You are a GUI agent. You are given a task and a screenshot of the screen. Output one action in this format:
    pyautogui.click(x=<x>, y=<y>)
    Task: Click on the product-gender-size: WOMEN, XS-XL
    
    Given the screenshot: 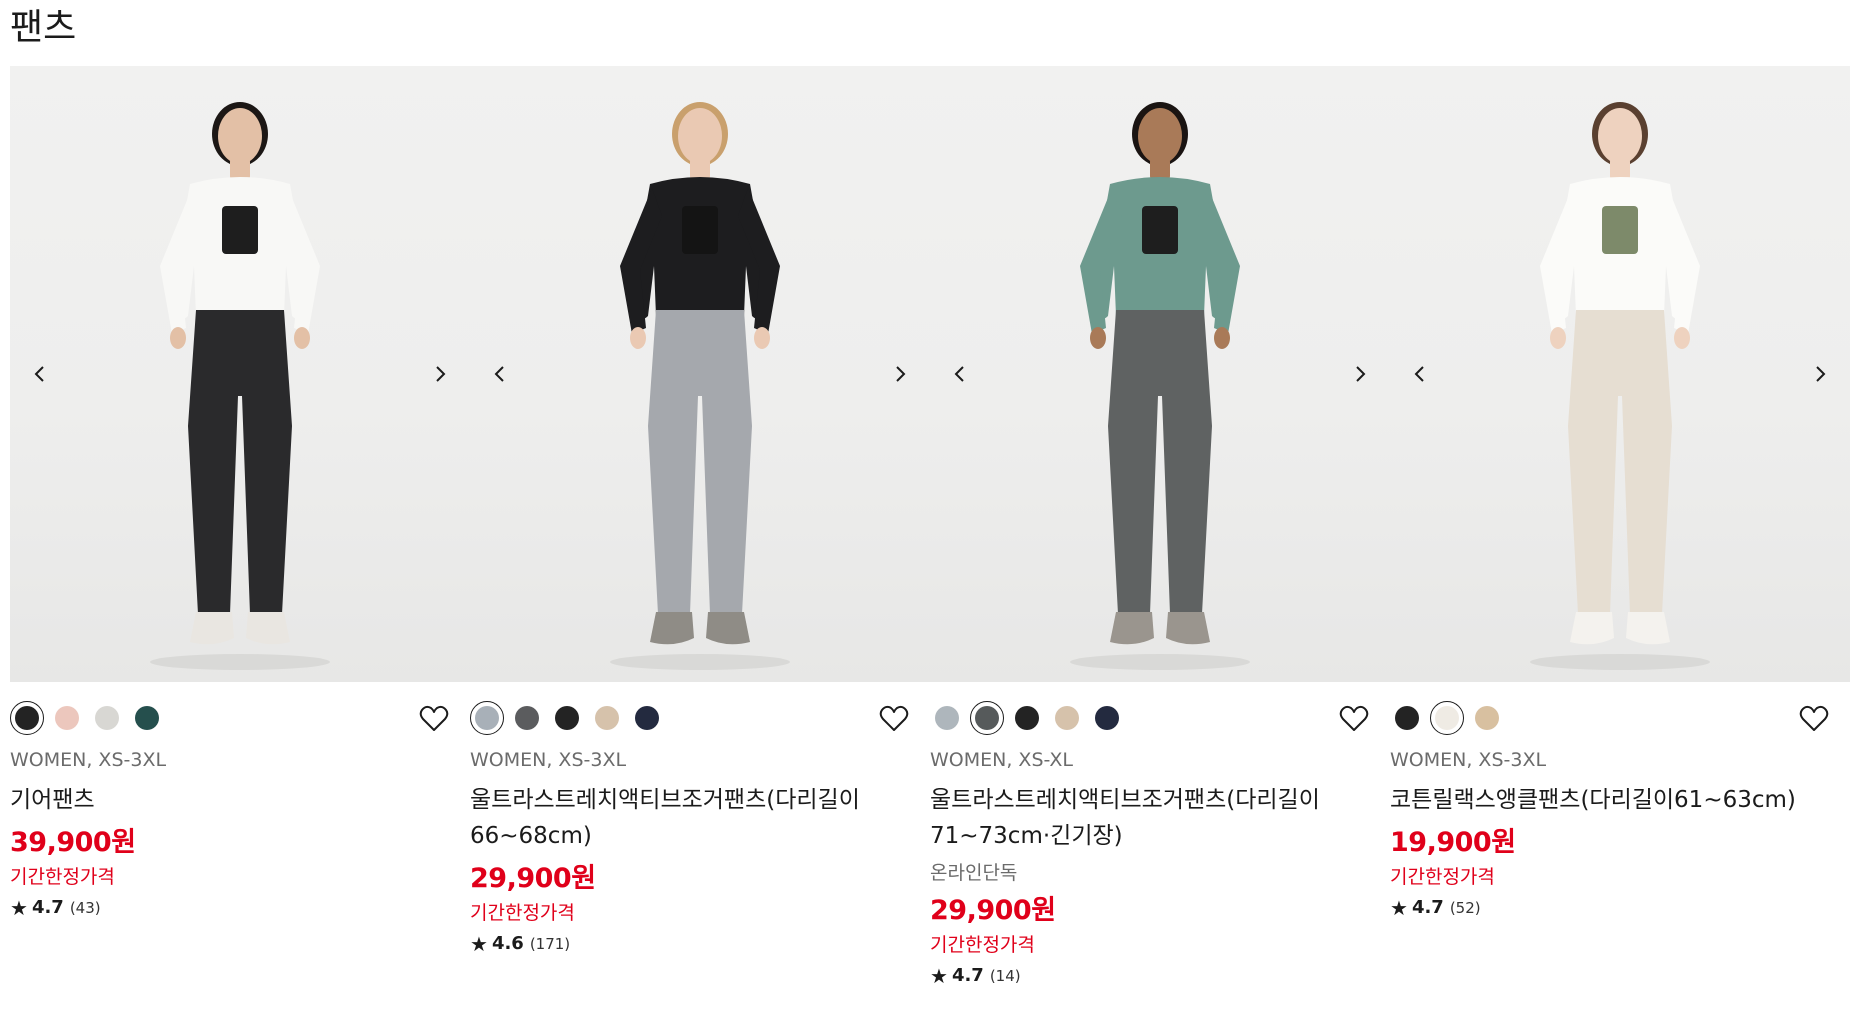 What is the action you would take?
    pyautogui.click(x=1002, y=760)
    